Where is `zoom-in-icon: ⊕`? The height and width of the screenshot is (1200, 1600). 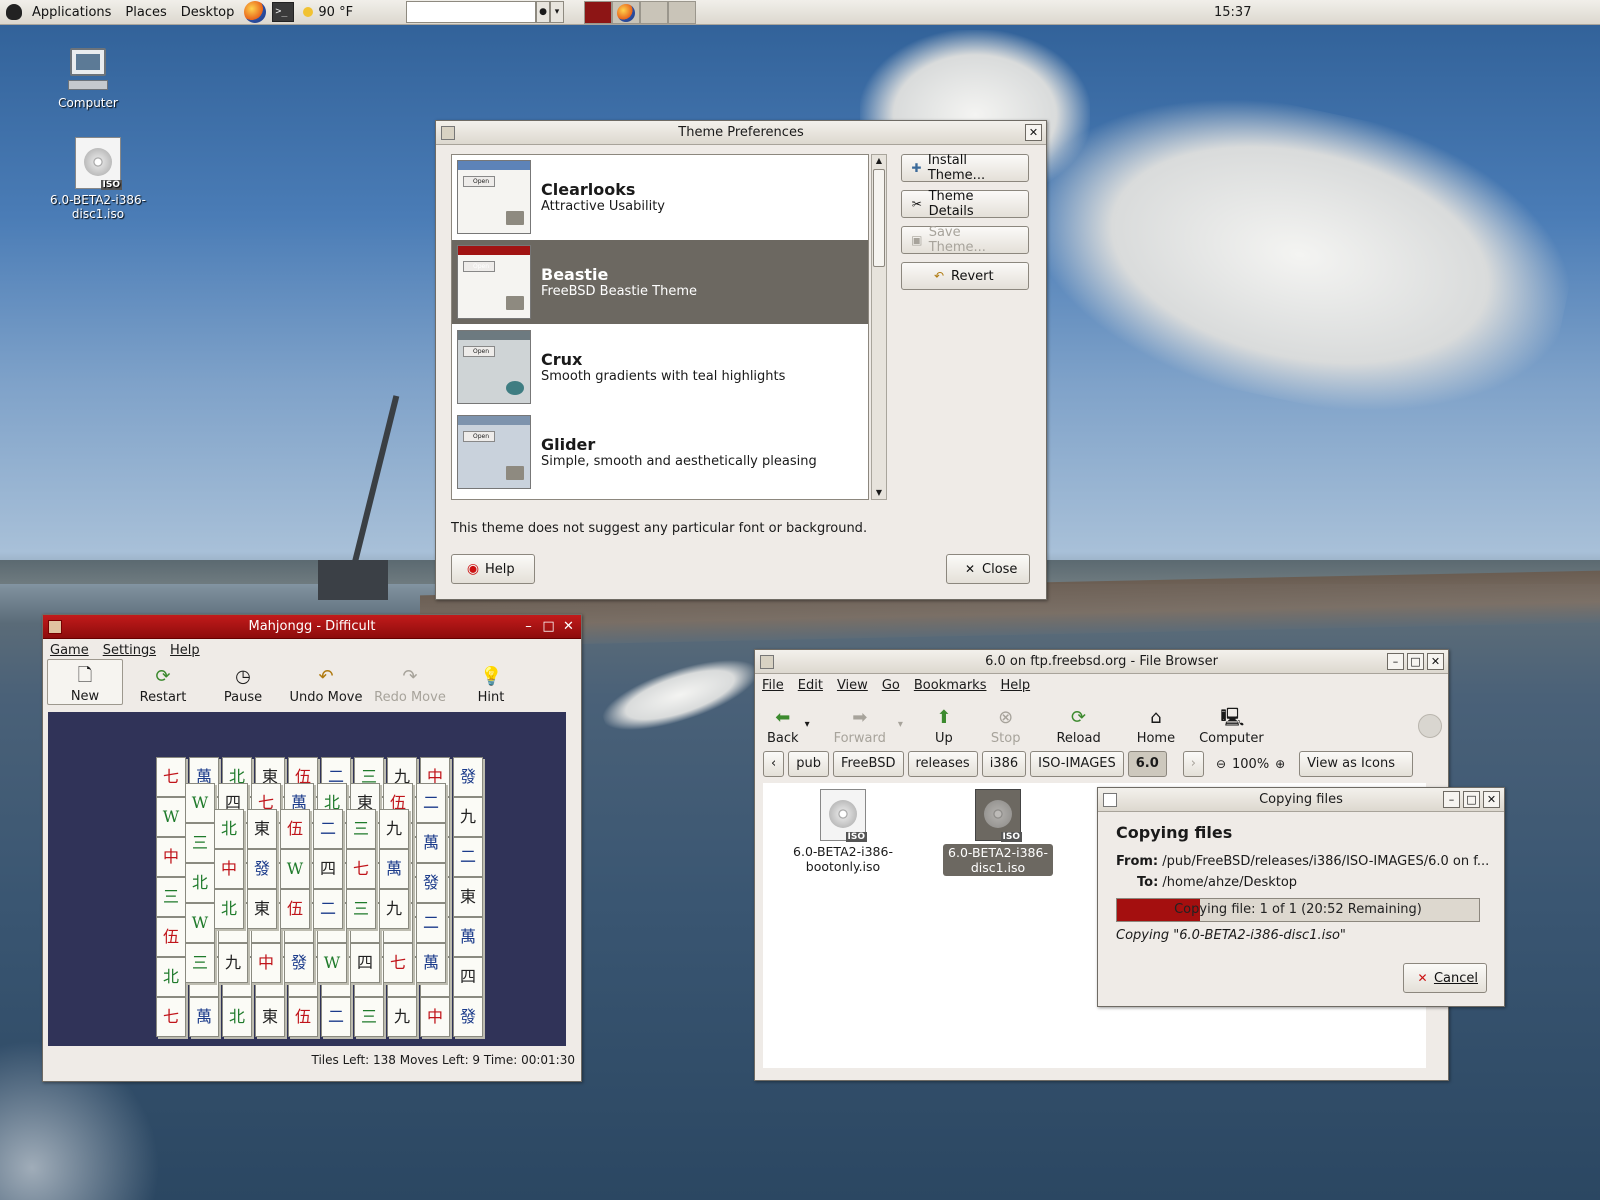 zoom-in-icon: ⊕ is located at coordinates (1280, 764).